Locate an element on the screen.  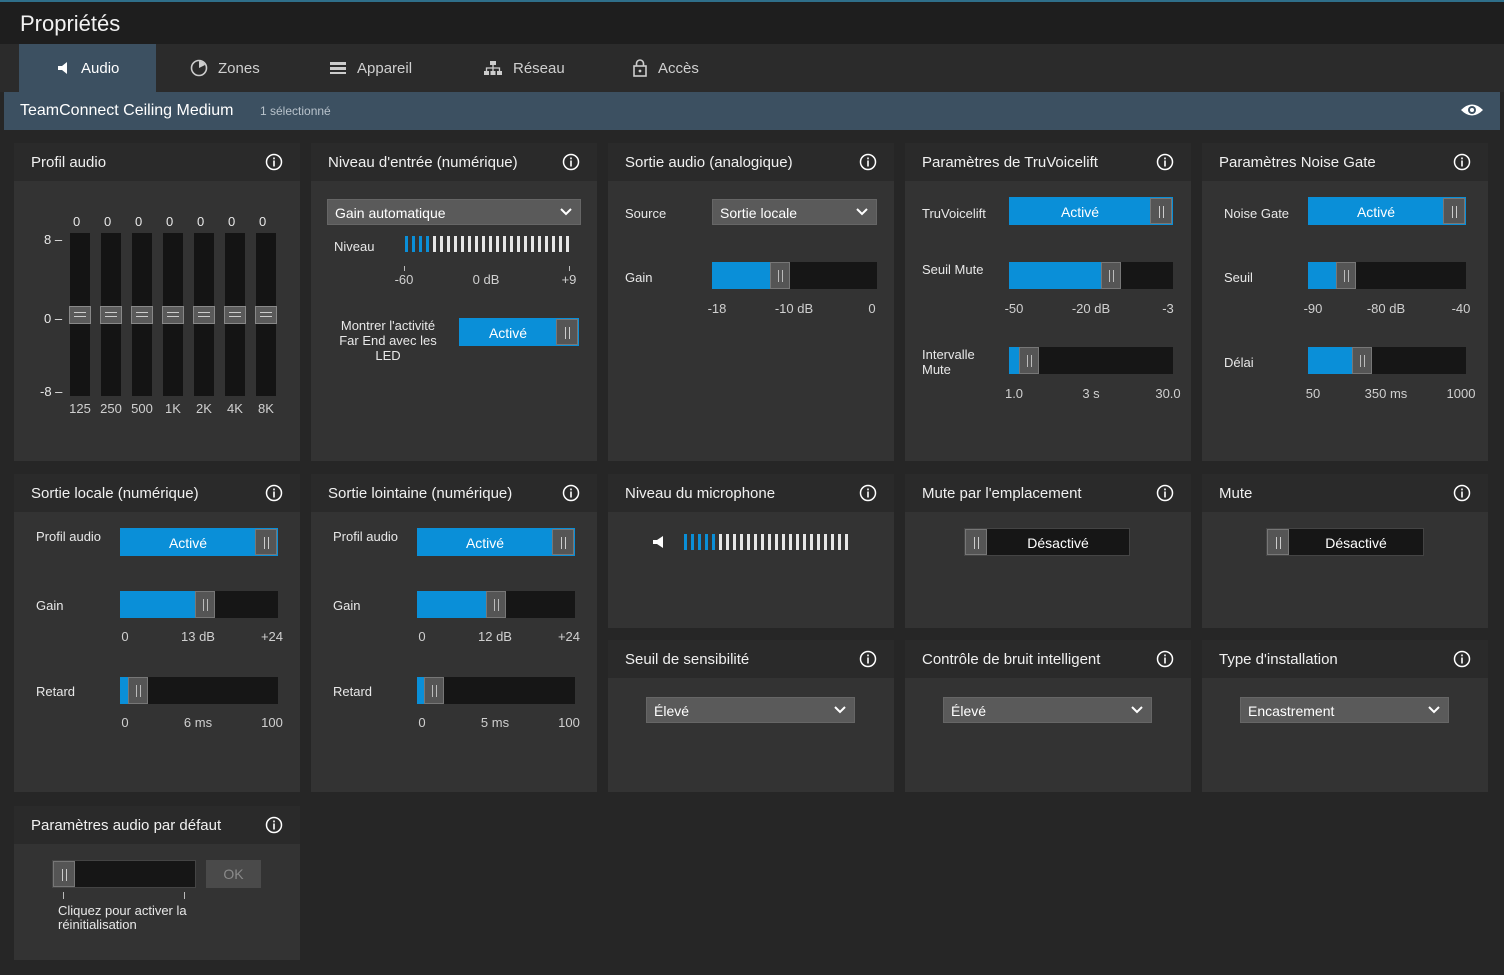
led-activity-toggle: Activé is located at coordinates (519, 332).